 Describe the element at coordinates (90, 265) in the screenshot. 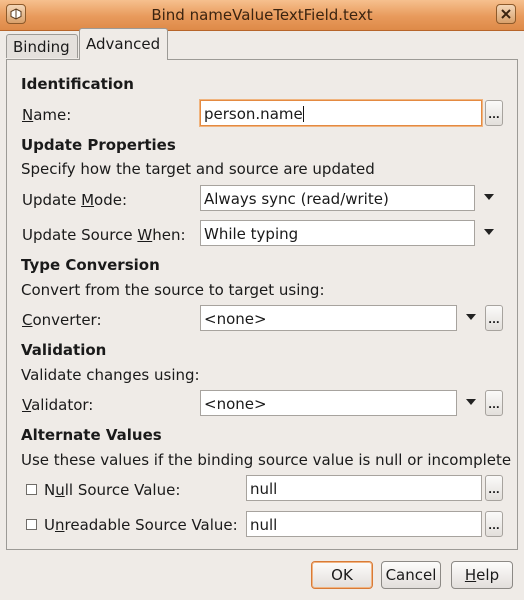

I see `type-conversion-header: Type Conversion` at that location.